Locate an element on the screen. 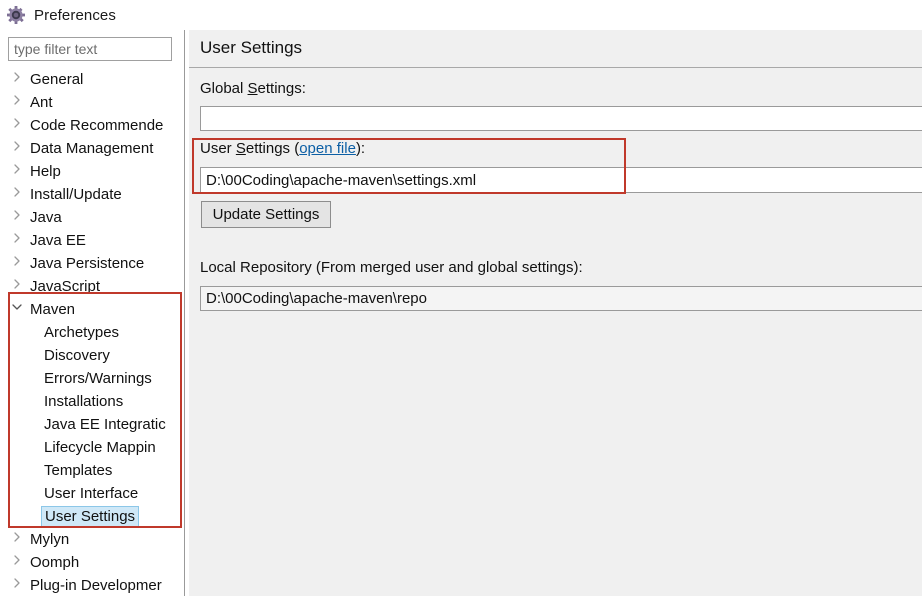 This screenshot has width=922, height=596. tree-item-code-recommende: Code Recommende is located at coordinates (92, 125).